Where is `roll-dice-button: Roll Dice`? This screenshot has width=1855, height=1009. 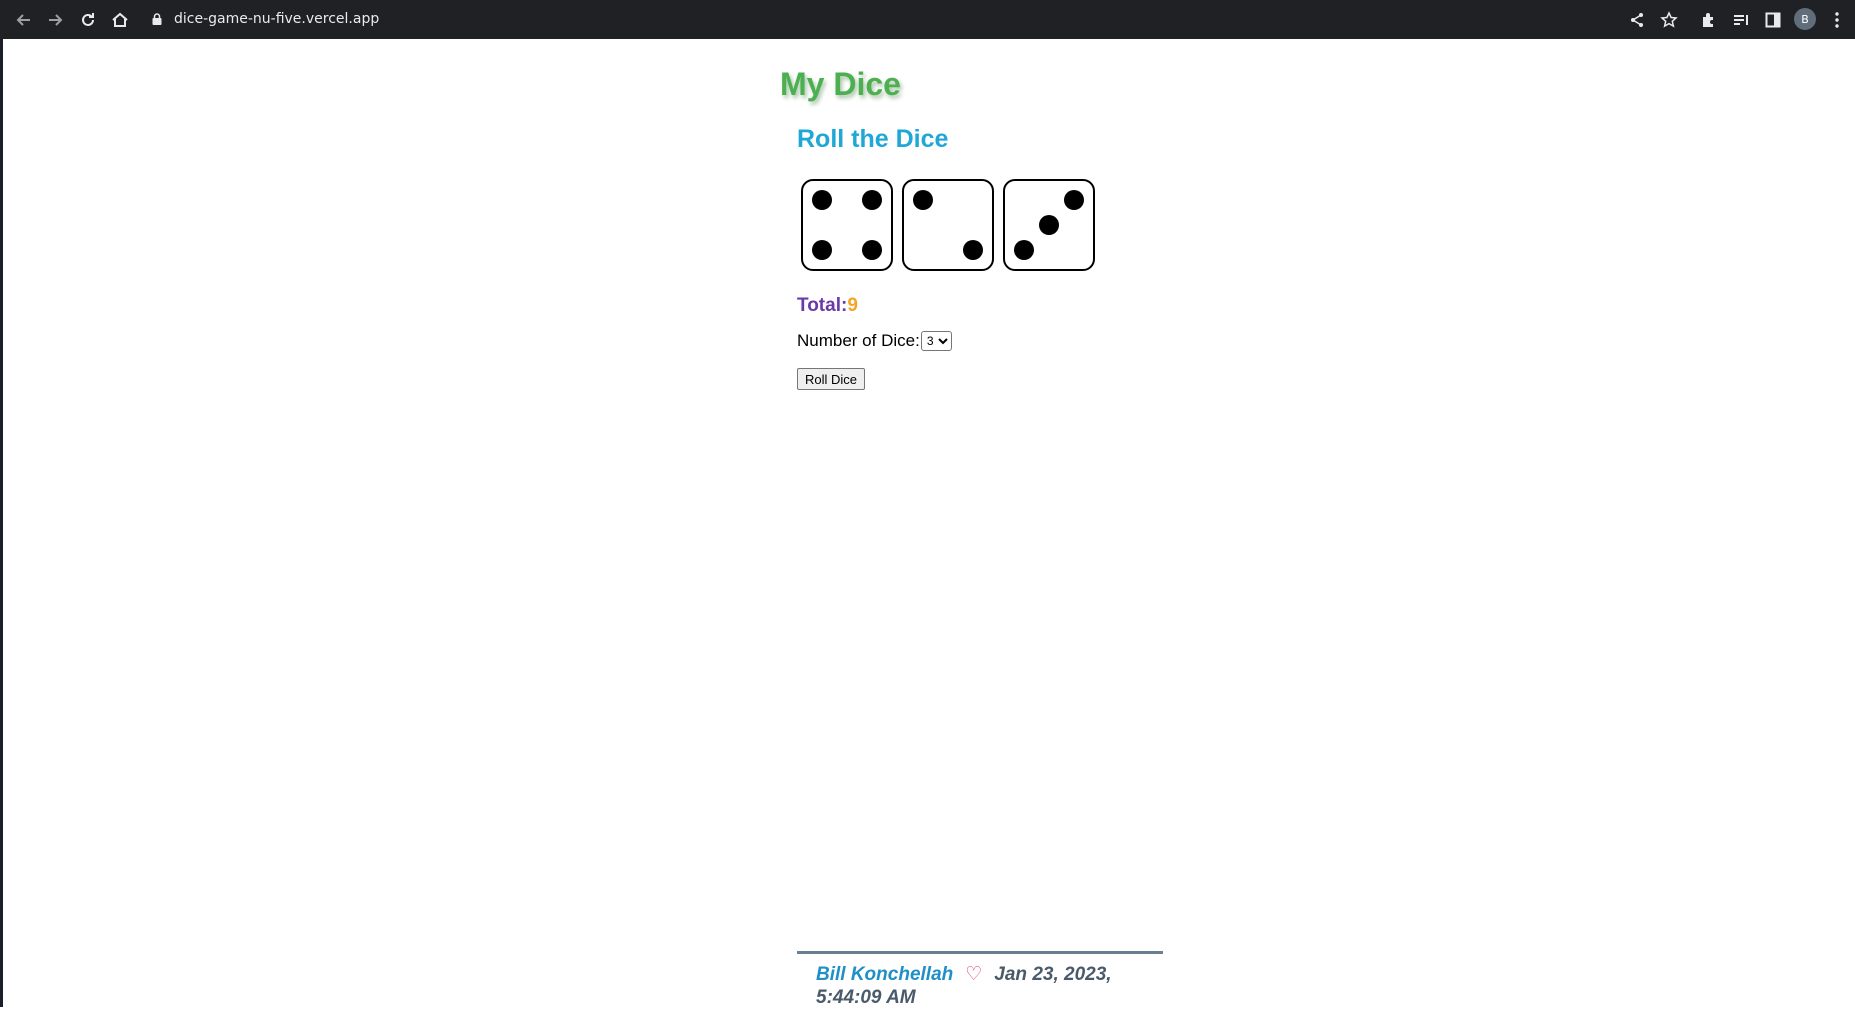
roll-dice-button: Roll Dice is located at coordinates (831, 379).